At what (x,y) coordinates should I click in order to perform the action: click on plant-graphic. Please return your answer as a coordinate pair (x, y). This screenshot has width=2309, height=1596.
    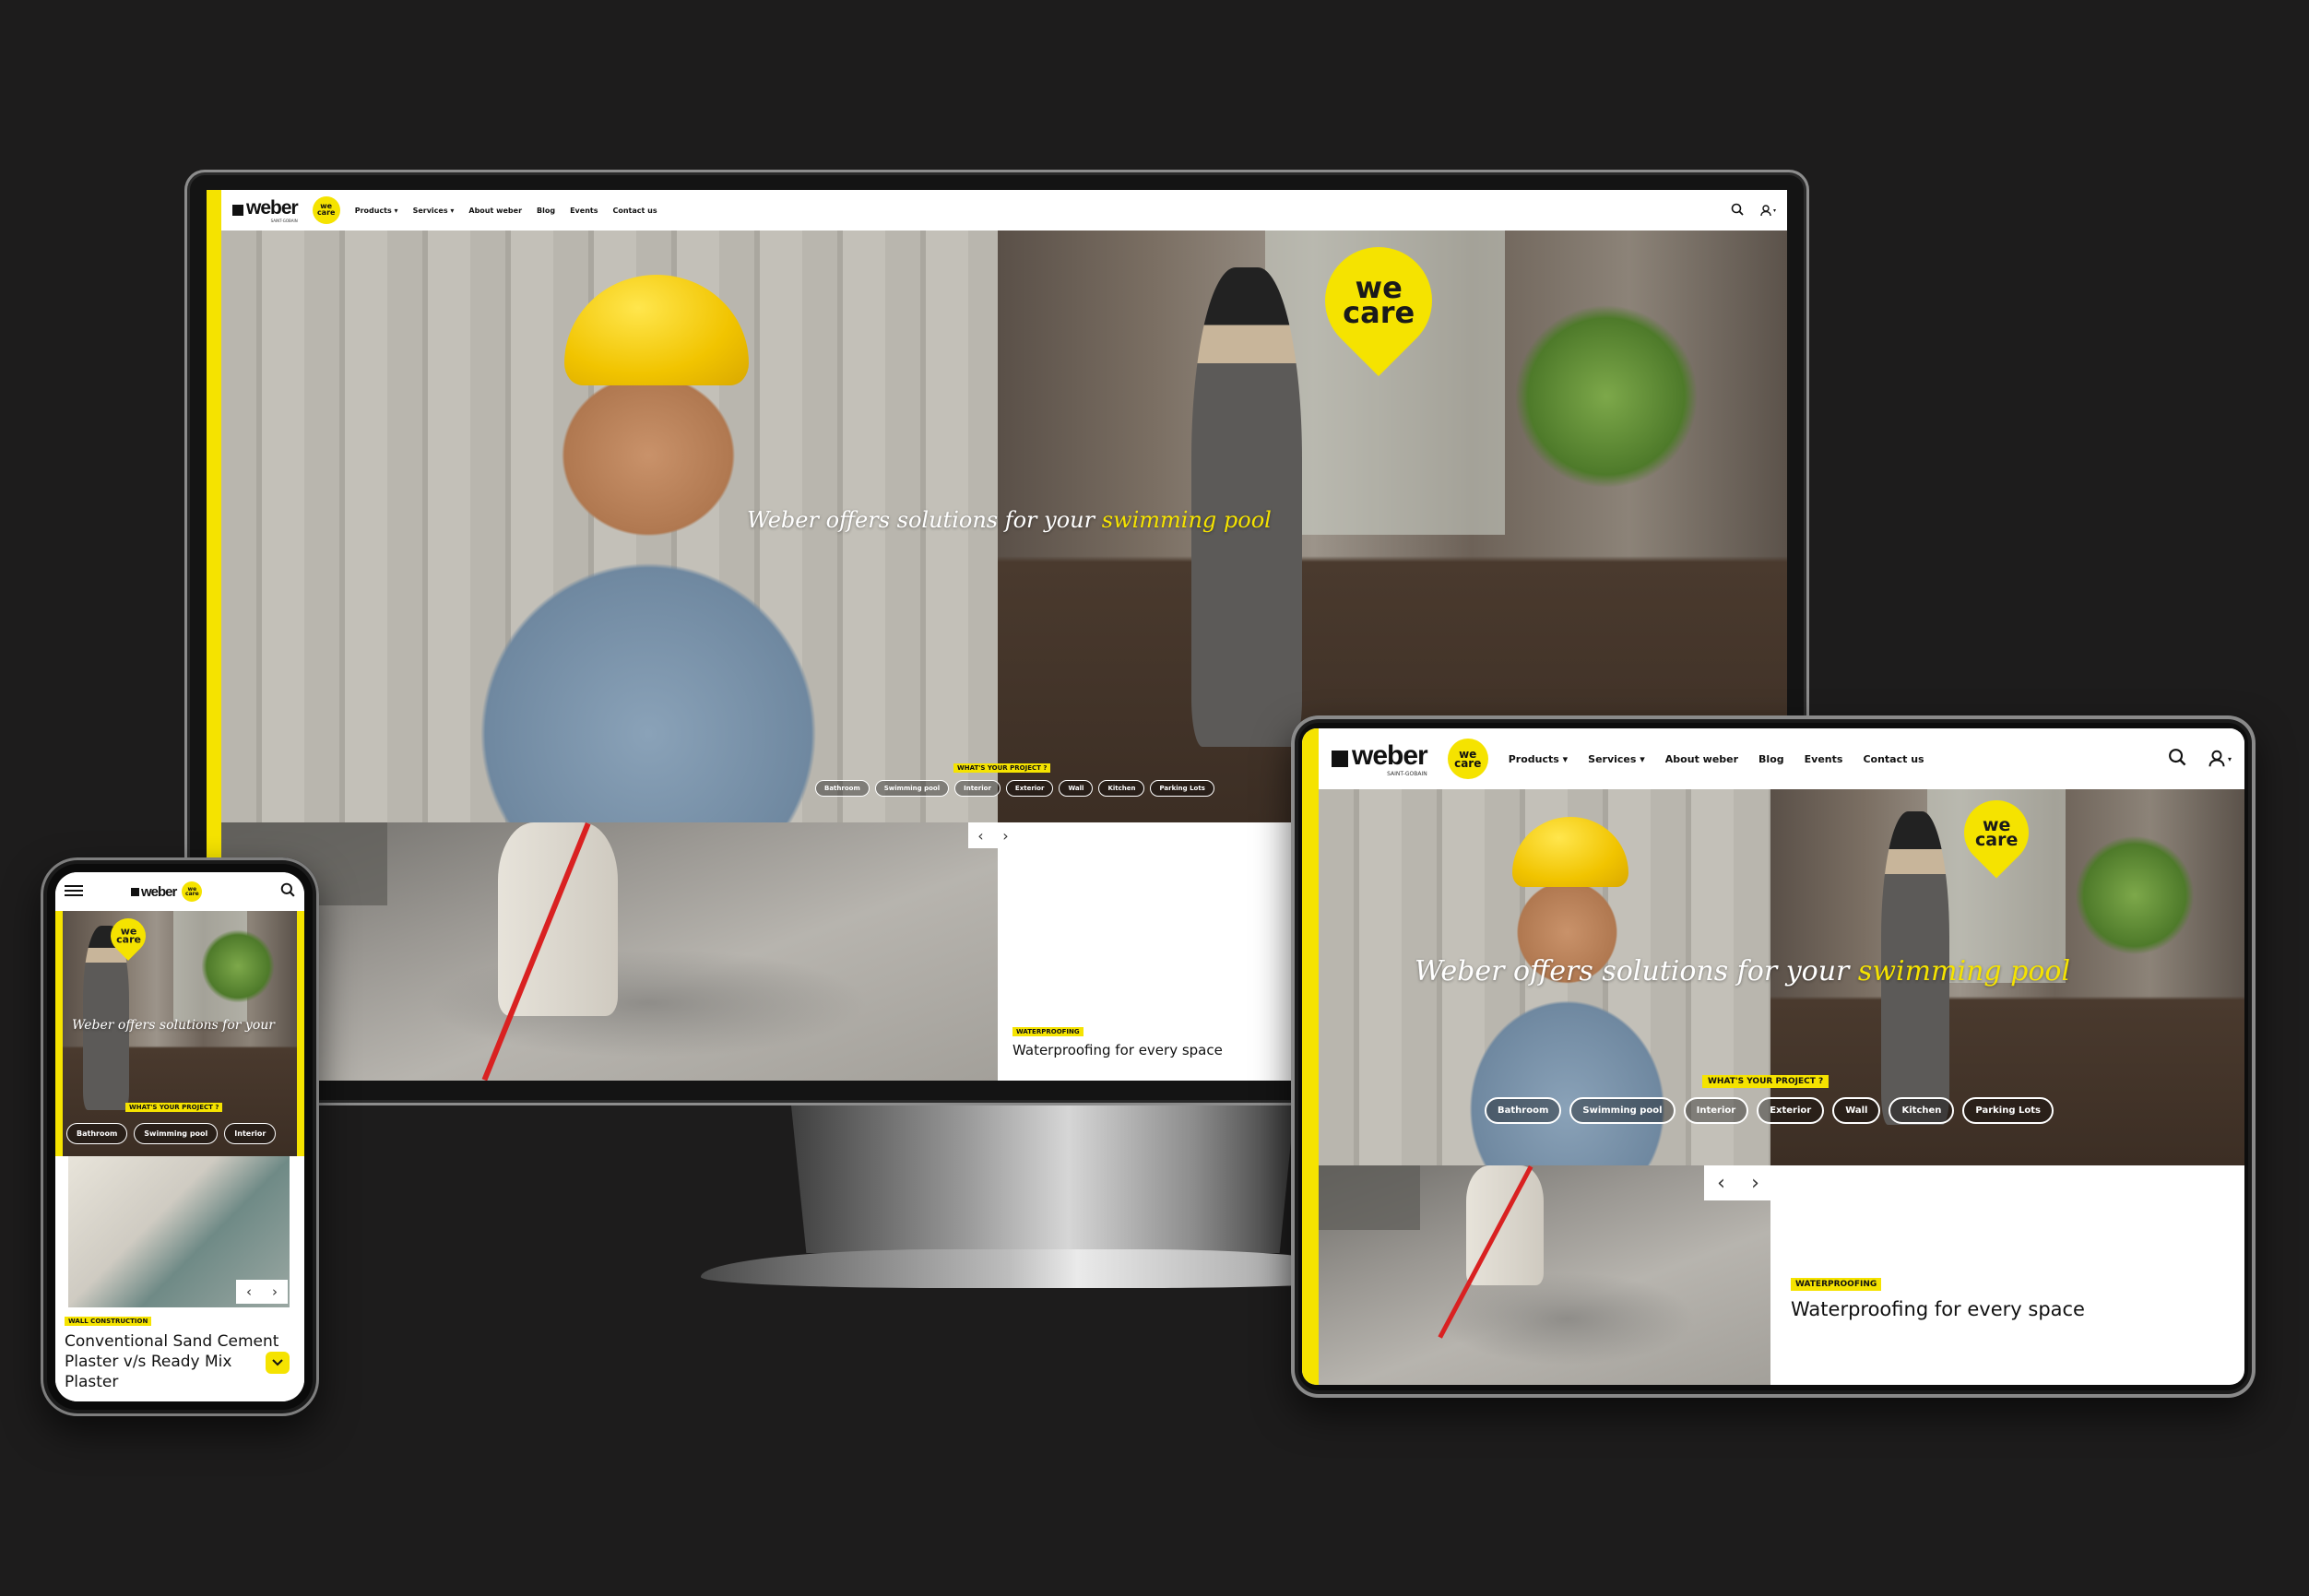
    Looking at the image, I should click on (2135, 895).